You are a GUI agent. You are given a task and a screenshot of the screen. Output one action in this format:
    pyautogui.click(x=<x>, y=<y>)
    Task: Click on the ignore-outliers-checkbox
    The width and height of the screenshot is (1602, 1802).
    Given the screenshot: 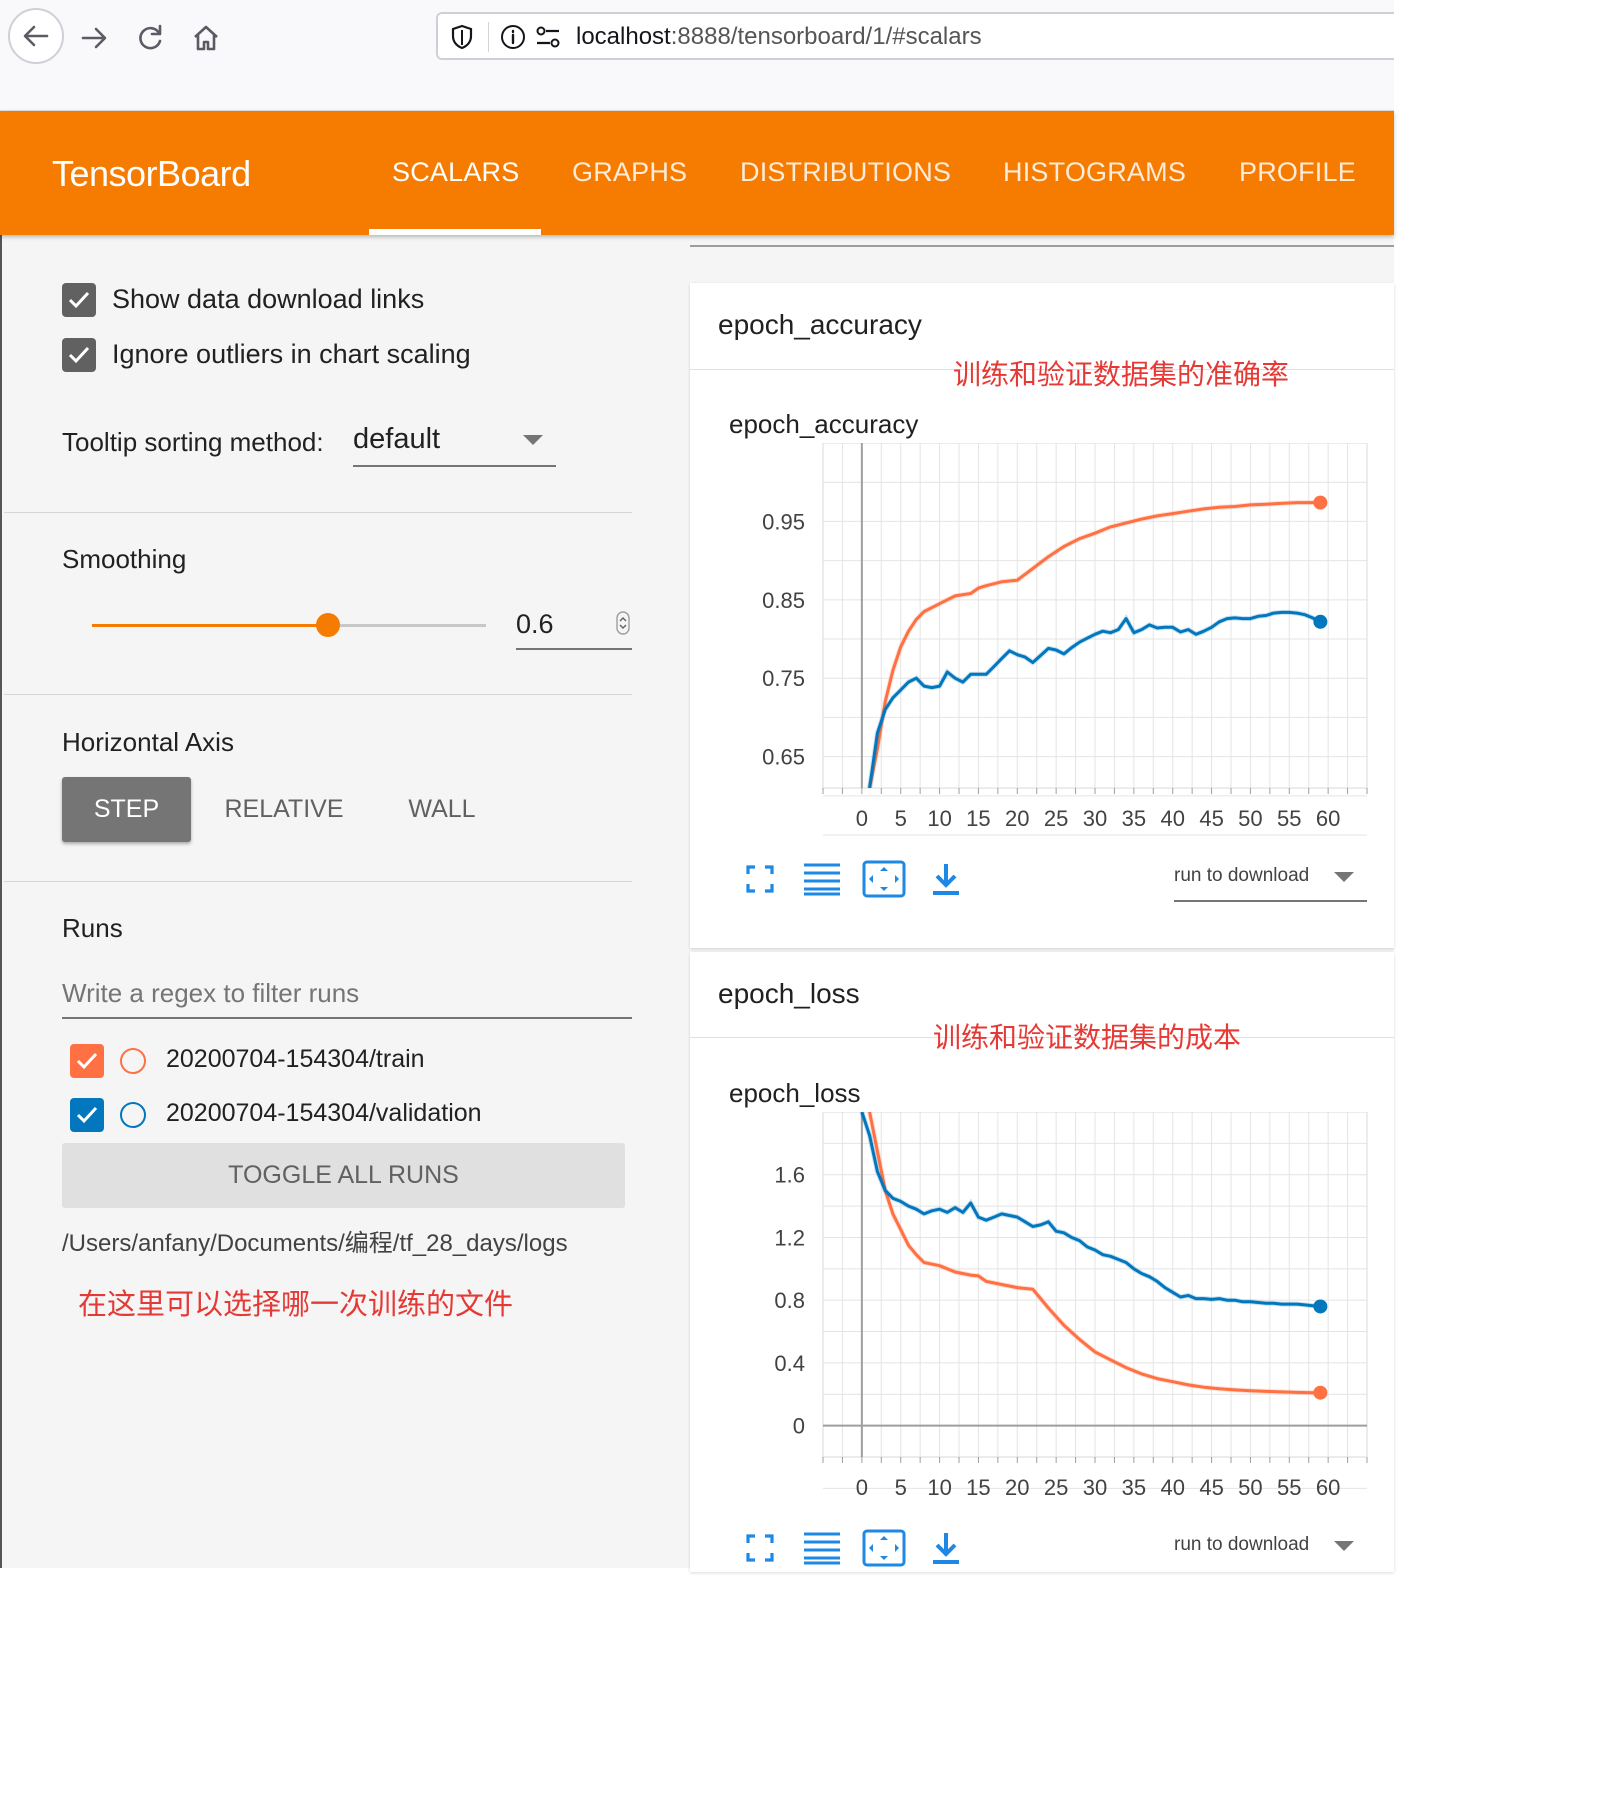 What is the action you would take?
    pyautogui.click(x=79, y=355)
    